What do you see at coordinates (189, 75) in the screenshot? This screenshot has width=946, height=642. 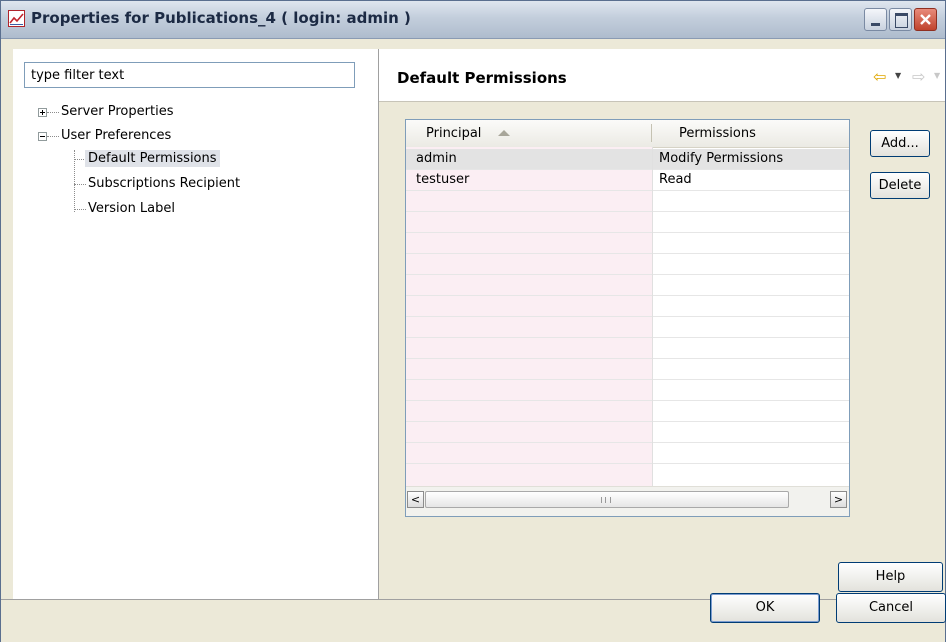 I see `filter-input` at bounding box center [189, 75].